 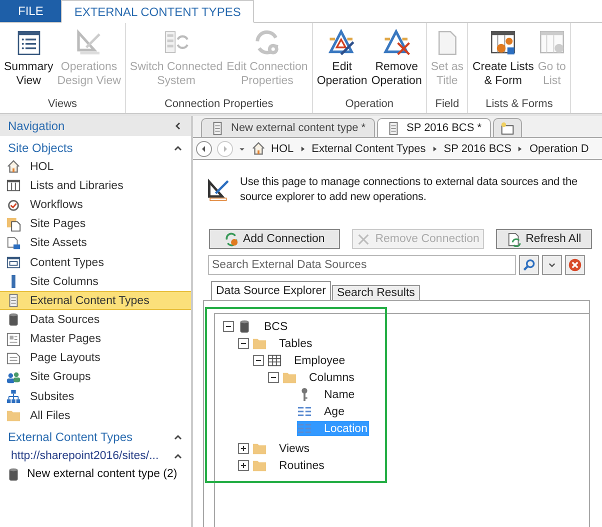 I want to click on breadcrumb-link: Operation D, so click(x=559, y=148).